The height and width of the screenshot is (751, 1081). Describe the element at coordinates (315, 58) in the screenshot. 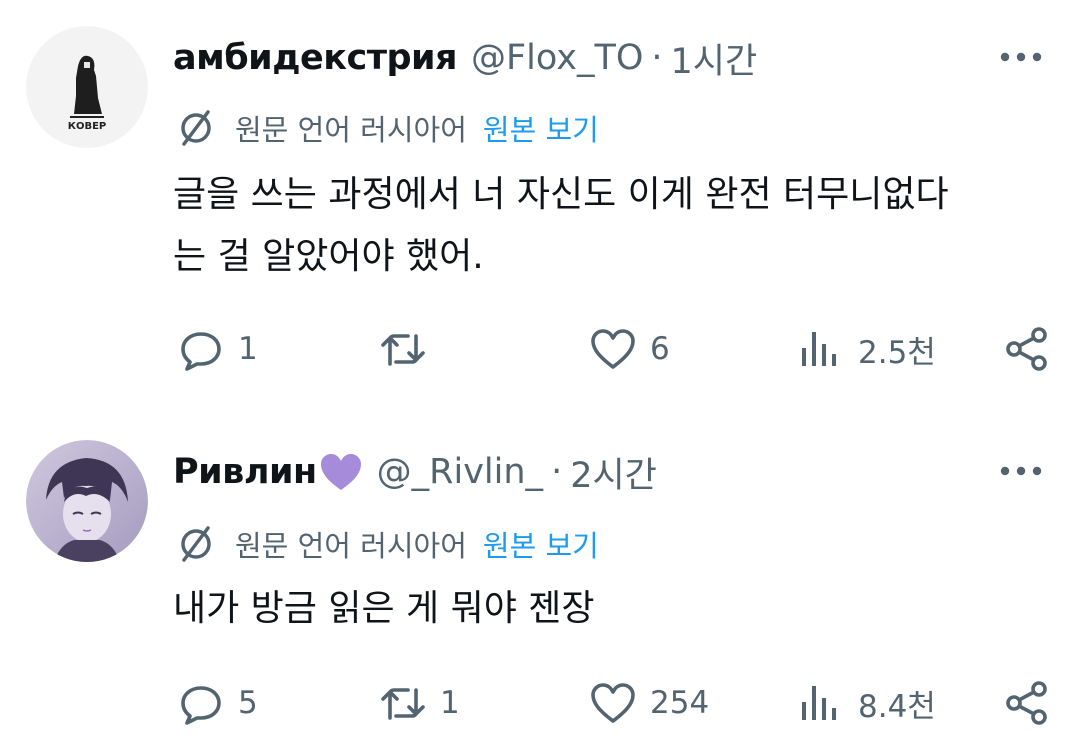

I see `display-name: амбидекстрия` at that location.